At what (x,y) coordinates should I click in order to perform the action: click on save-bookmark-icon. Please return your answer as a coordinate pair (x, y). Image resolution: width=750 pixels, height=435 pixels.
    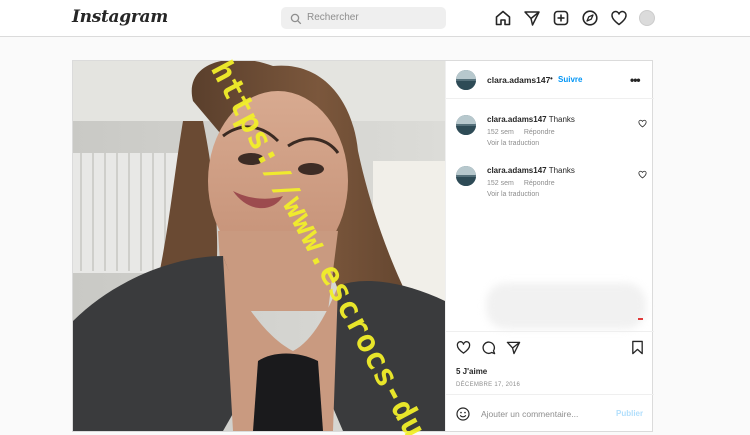
    Looking at the image, I should click on (637, 347).